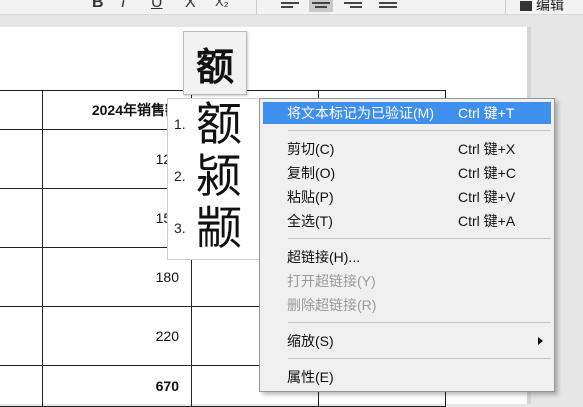  Describe the element at coordinates (486, 113) in the screenshot. I see `menu-item-shortcut: Ctrl 键+T` at that location.